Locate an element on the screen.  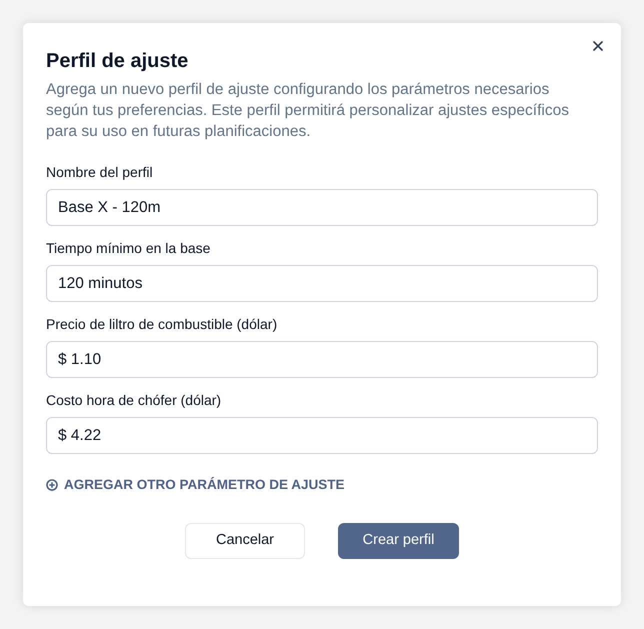
create-button: Crear perfil is located at coordinates (398, 541).